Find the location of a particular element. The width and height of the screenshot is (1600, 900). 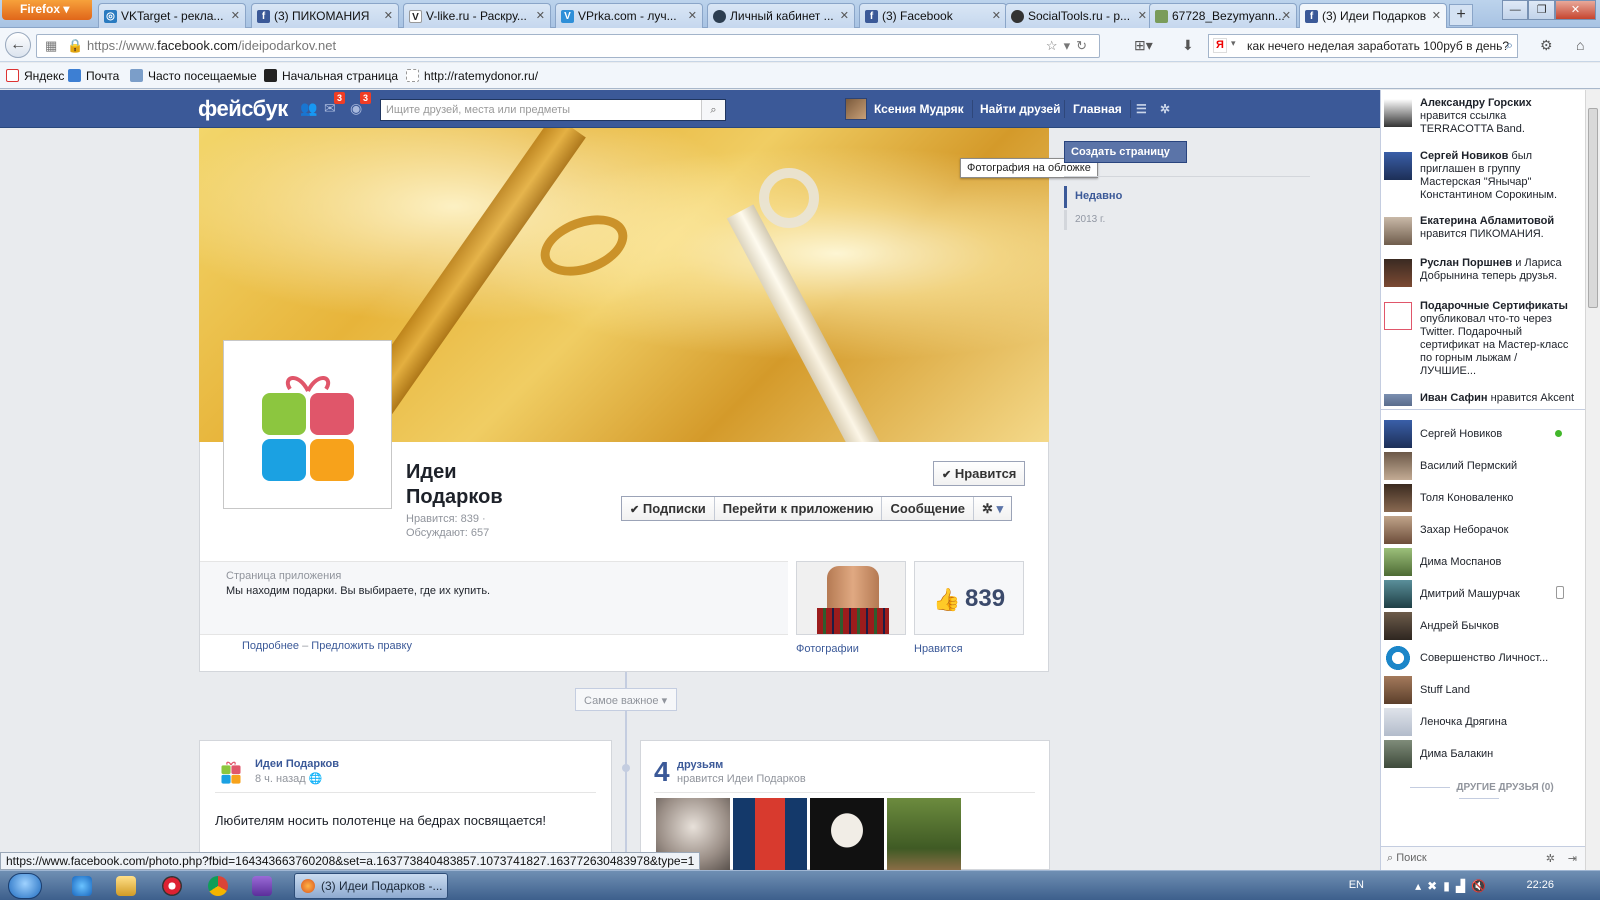

friends-link: друзьям is located at coordinates (700, 765).